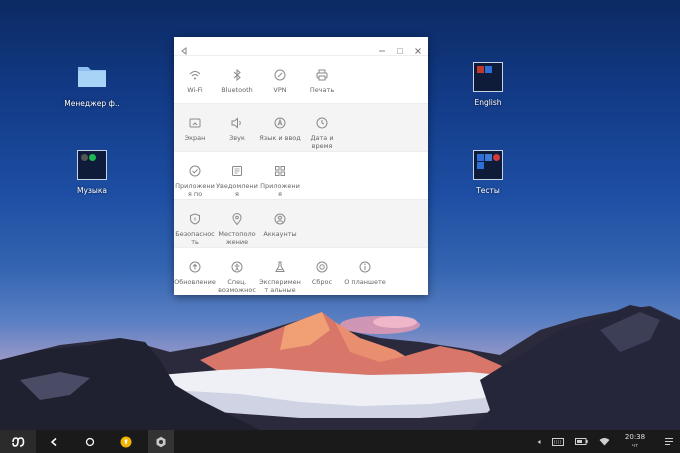 The width and height of the screenshot is (680, 453). I want to click on settings-item-label: Приложени я, so click(280, 190).